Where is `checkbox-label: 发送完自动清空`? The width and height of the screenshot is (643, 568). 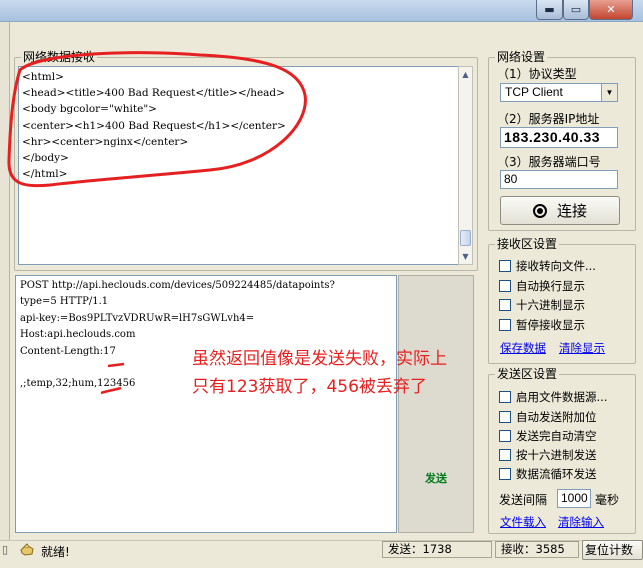
checkbox-label: 发送完自动清空 is located at coordinates (556, 436).